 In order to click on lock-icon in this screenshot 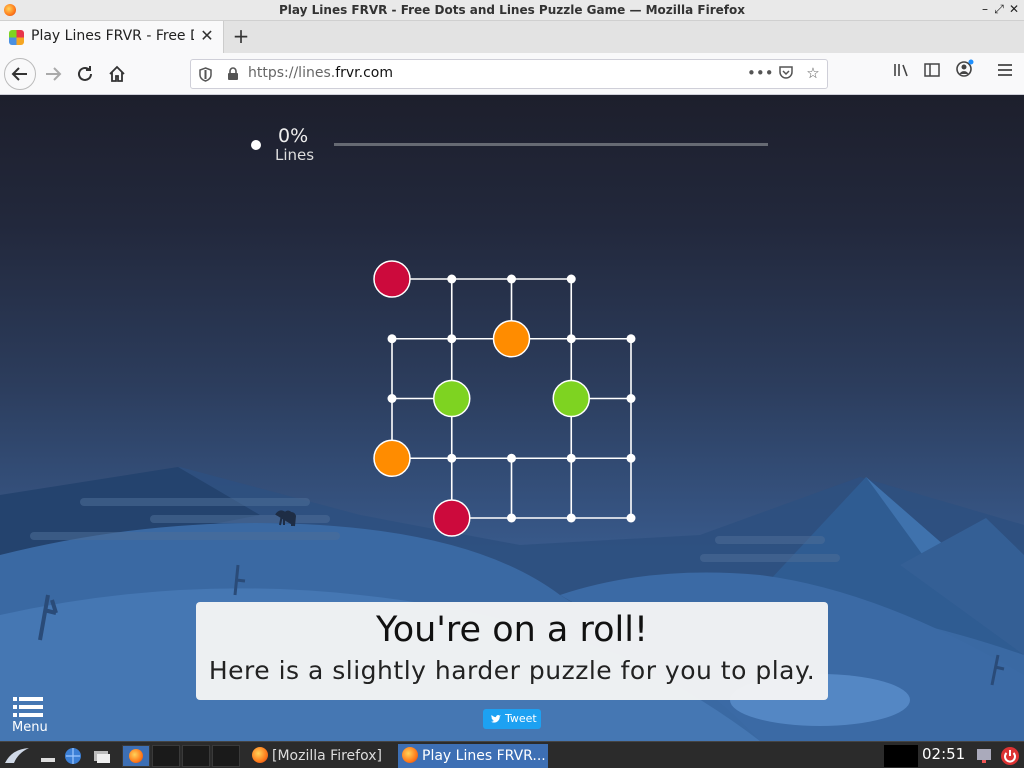, I will do `click(233, 74)`.